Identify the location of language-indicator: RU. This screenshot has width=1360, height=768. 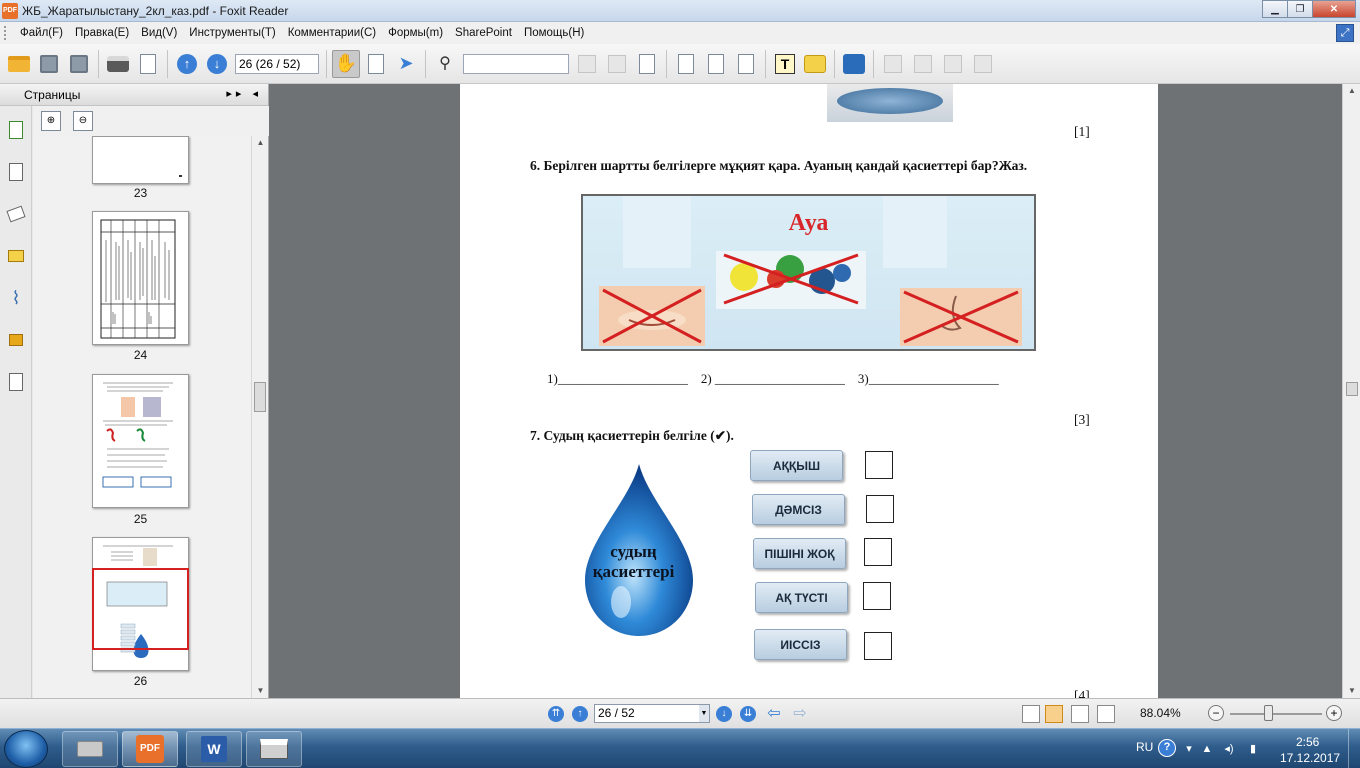
(1144, 747).